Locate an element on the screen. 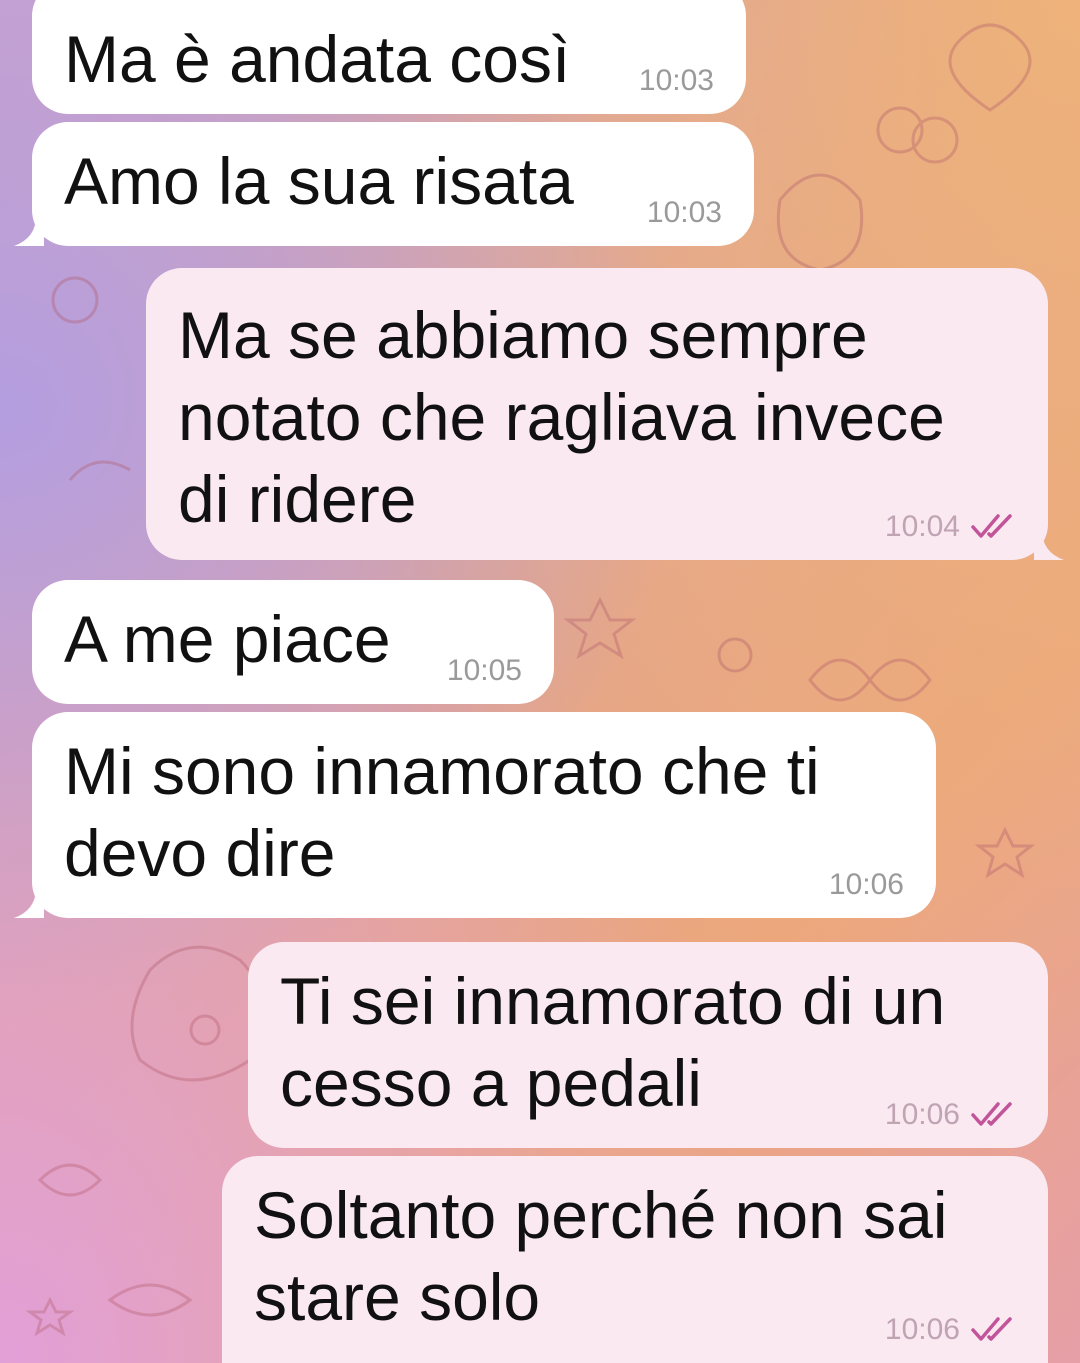 This screenshot has width=1080, height=1363. message-bubble-outgoing: Soltanto perché non sai stare solo 10:06 is located at coordinates (635, 1259).